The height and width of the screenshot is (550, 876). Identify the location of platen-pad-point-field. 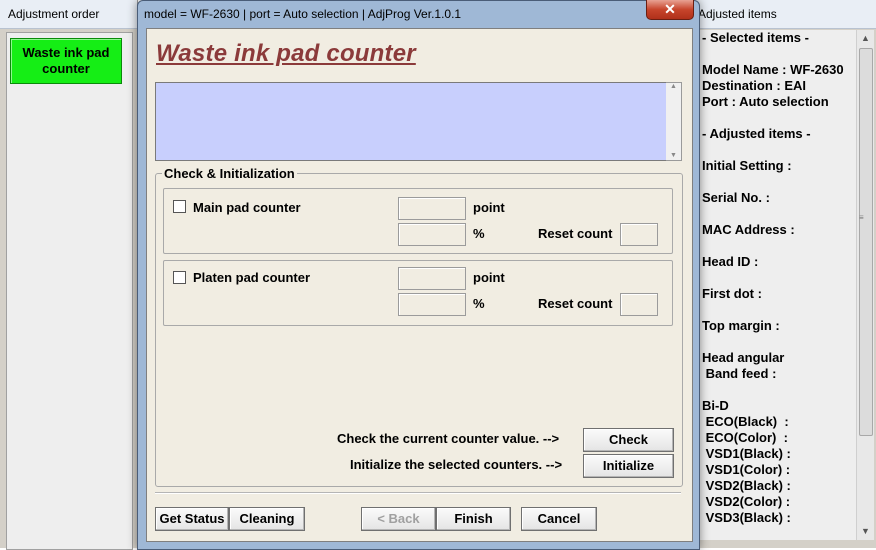
(432, 278).